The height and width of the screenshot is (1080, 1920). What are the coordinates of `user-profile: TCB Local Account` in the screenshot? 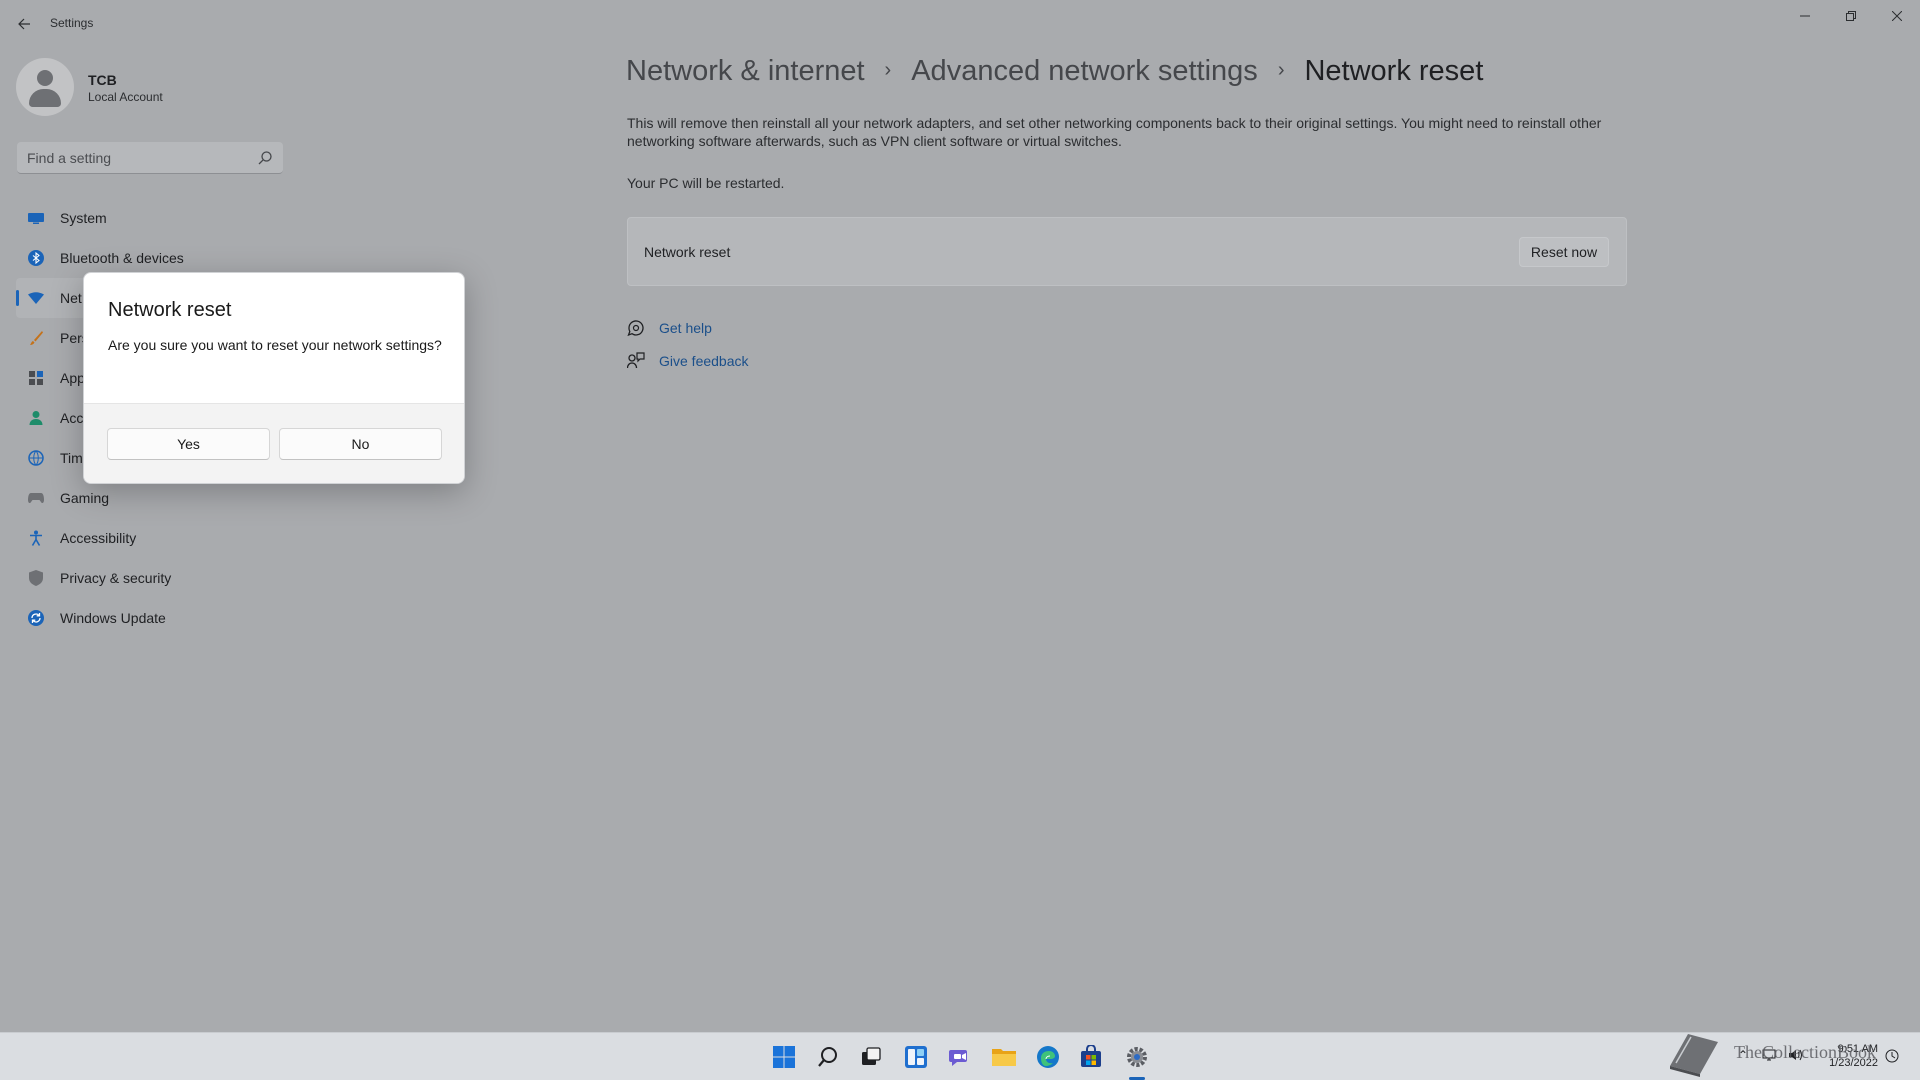 It's located at (166, 87).